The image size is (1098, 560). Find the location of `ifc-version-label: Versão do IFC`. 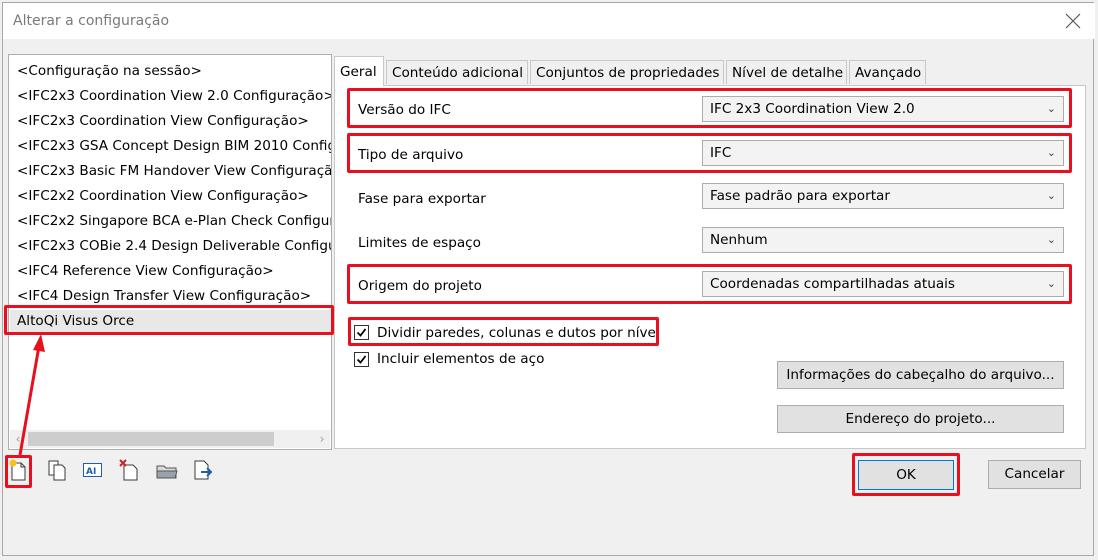

ifc-version-label: Versão do IFC is located at coordinates (404, 110).